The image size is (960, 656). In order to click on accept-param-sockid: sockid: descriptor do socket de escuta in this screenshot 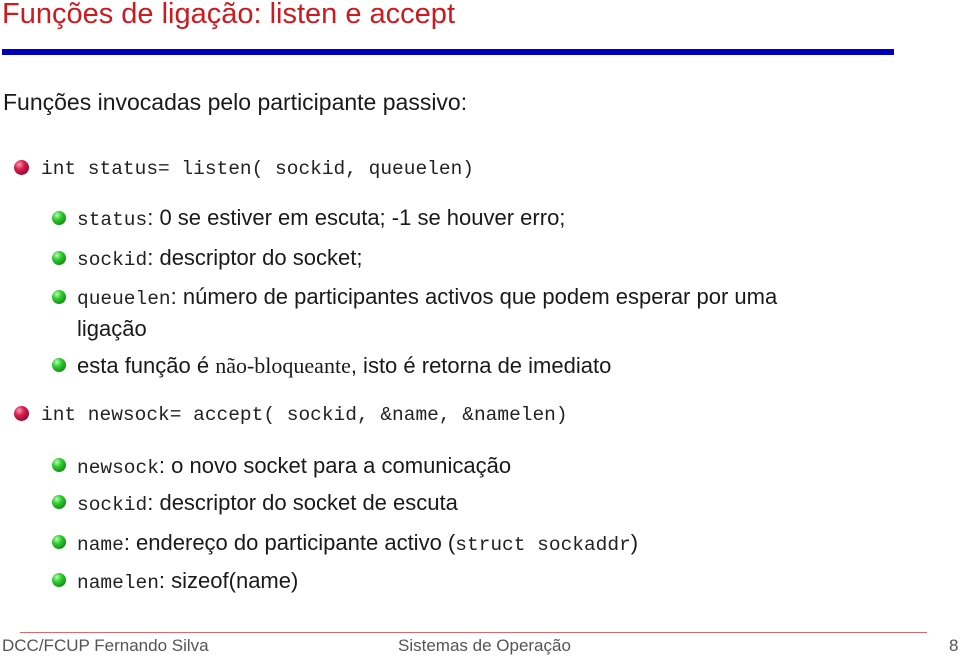, I will do `click(267, 503)`.